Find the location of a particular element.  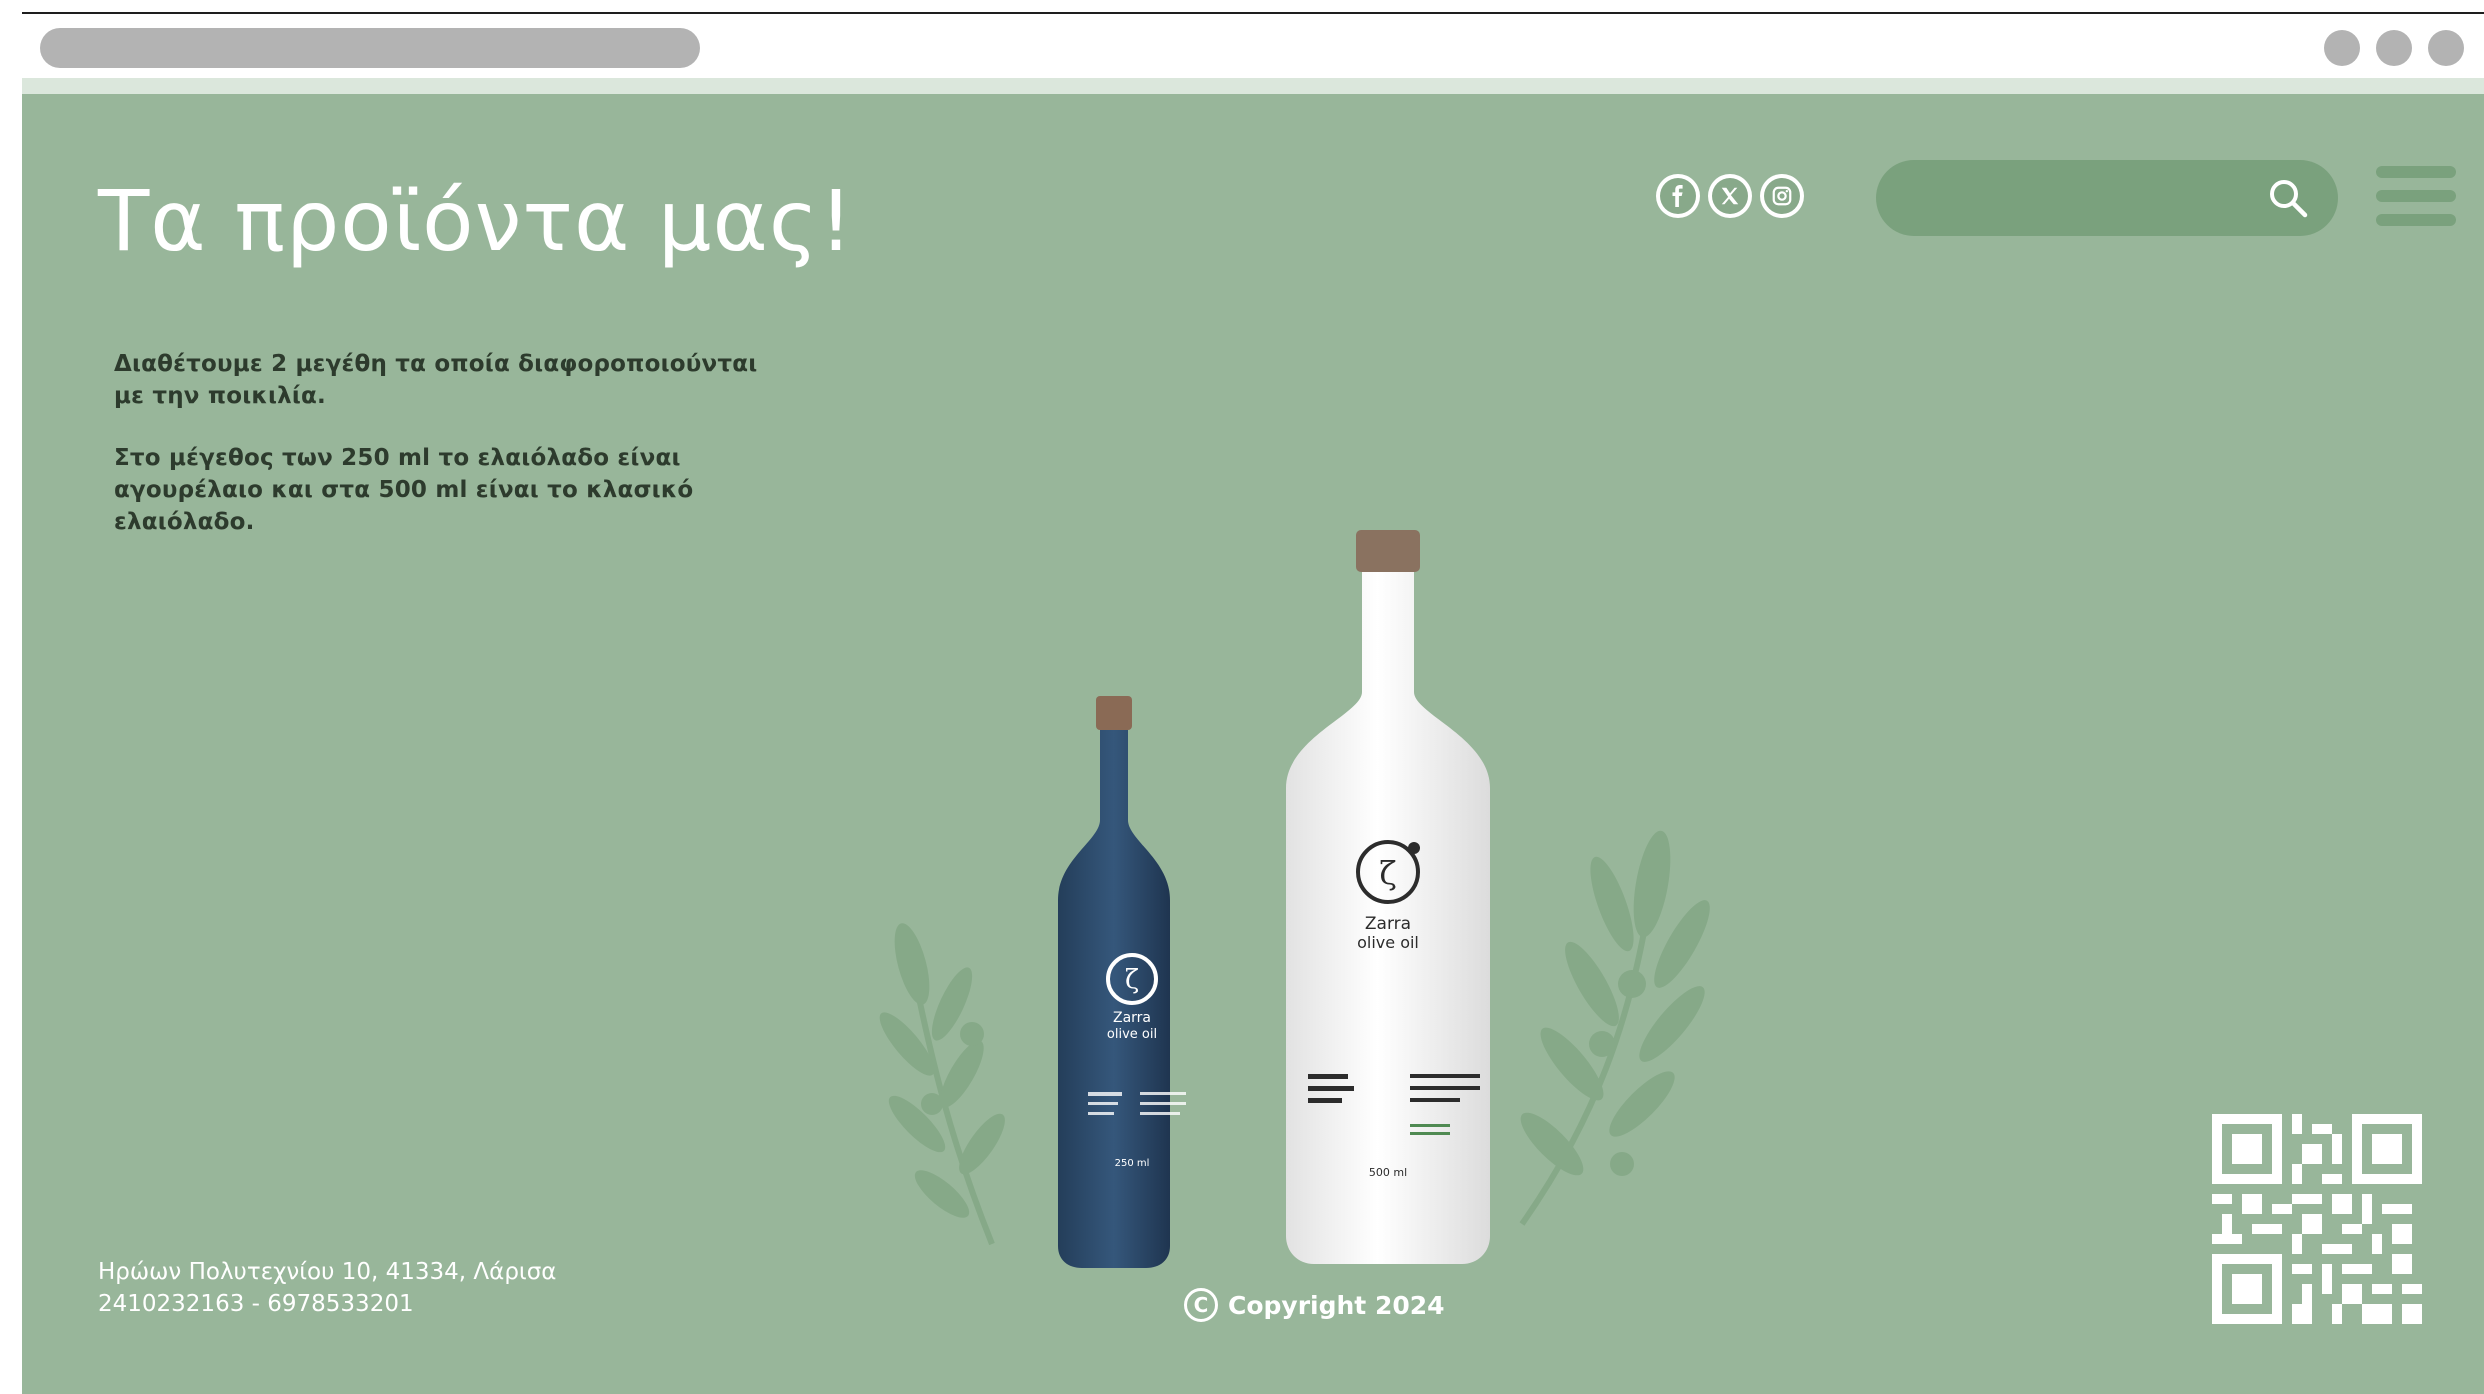

copyright-text: Copyright 2024 is located at coordinates (1336, 1305).